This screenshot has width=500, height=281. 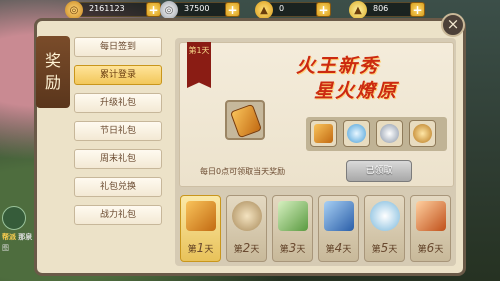 I want to click on day-label: 第1天, so click(x=200, y=248).